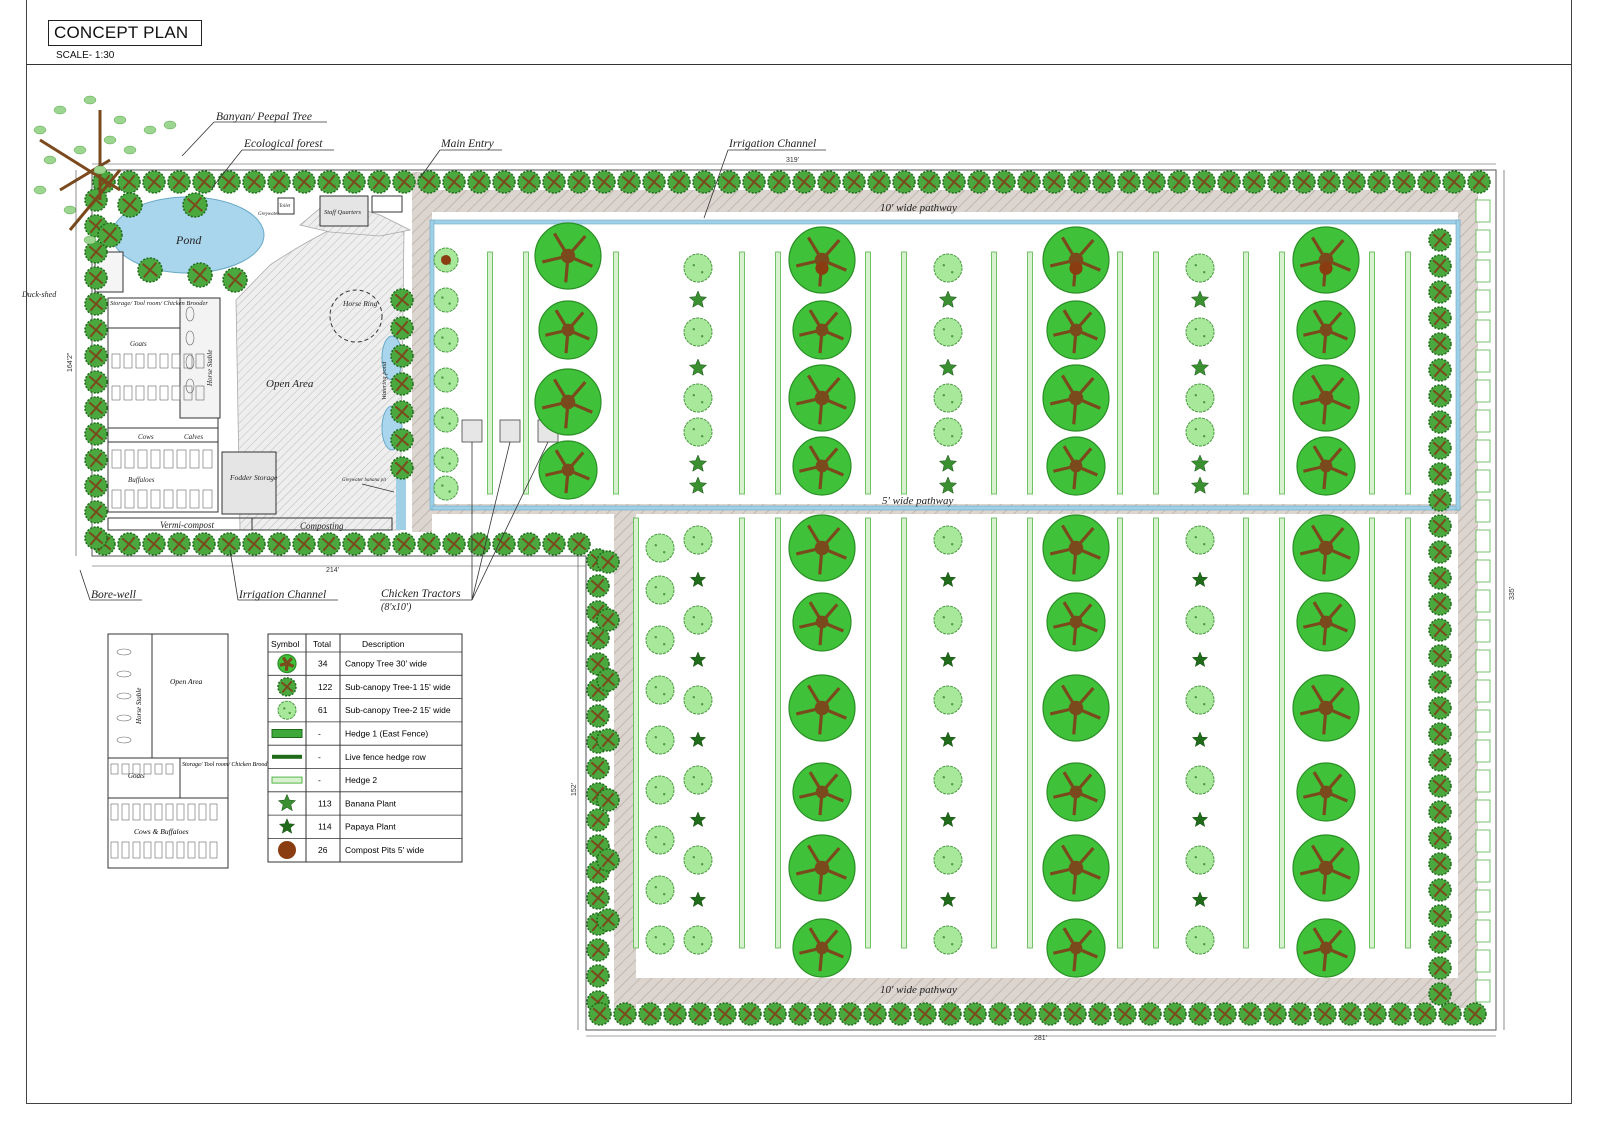 This screenshot has width=1600, height=1130. What do you see at coordinates (186, 681) in the screenshot?
I see `inset-open-area: Open Area` at bounding box center [186, 681].